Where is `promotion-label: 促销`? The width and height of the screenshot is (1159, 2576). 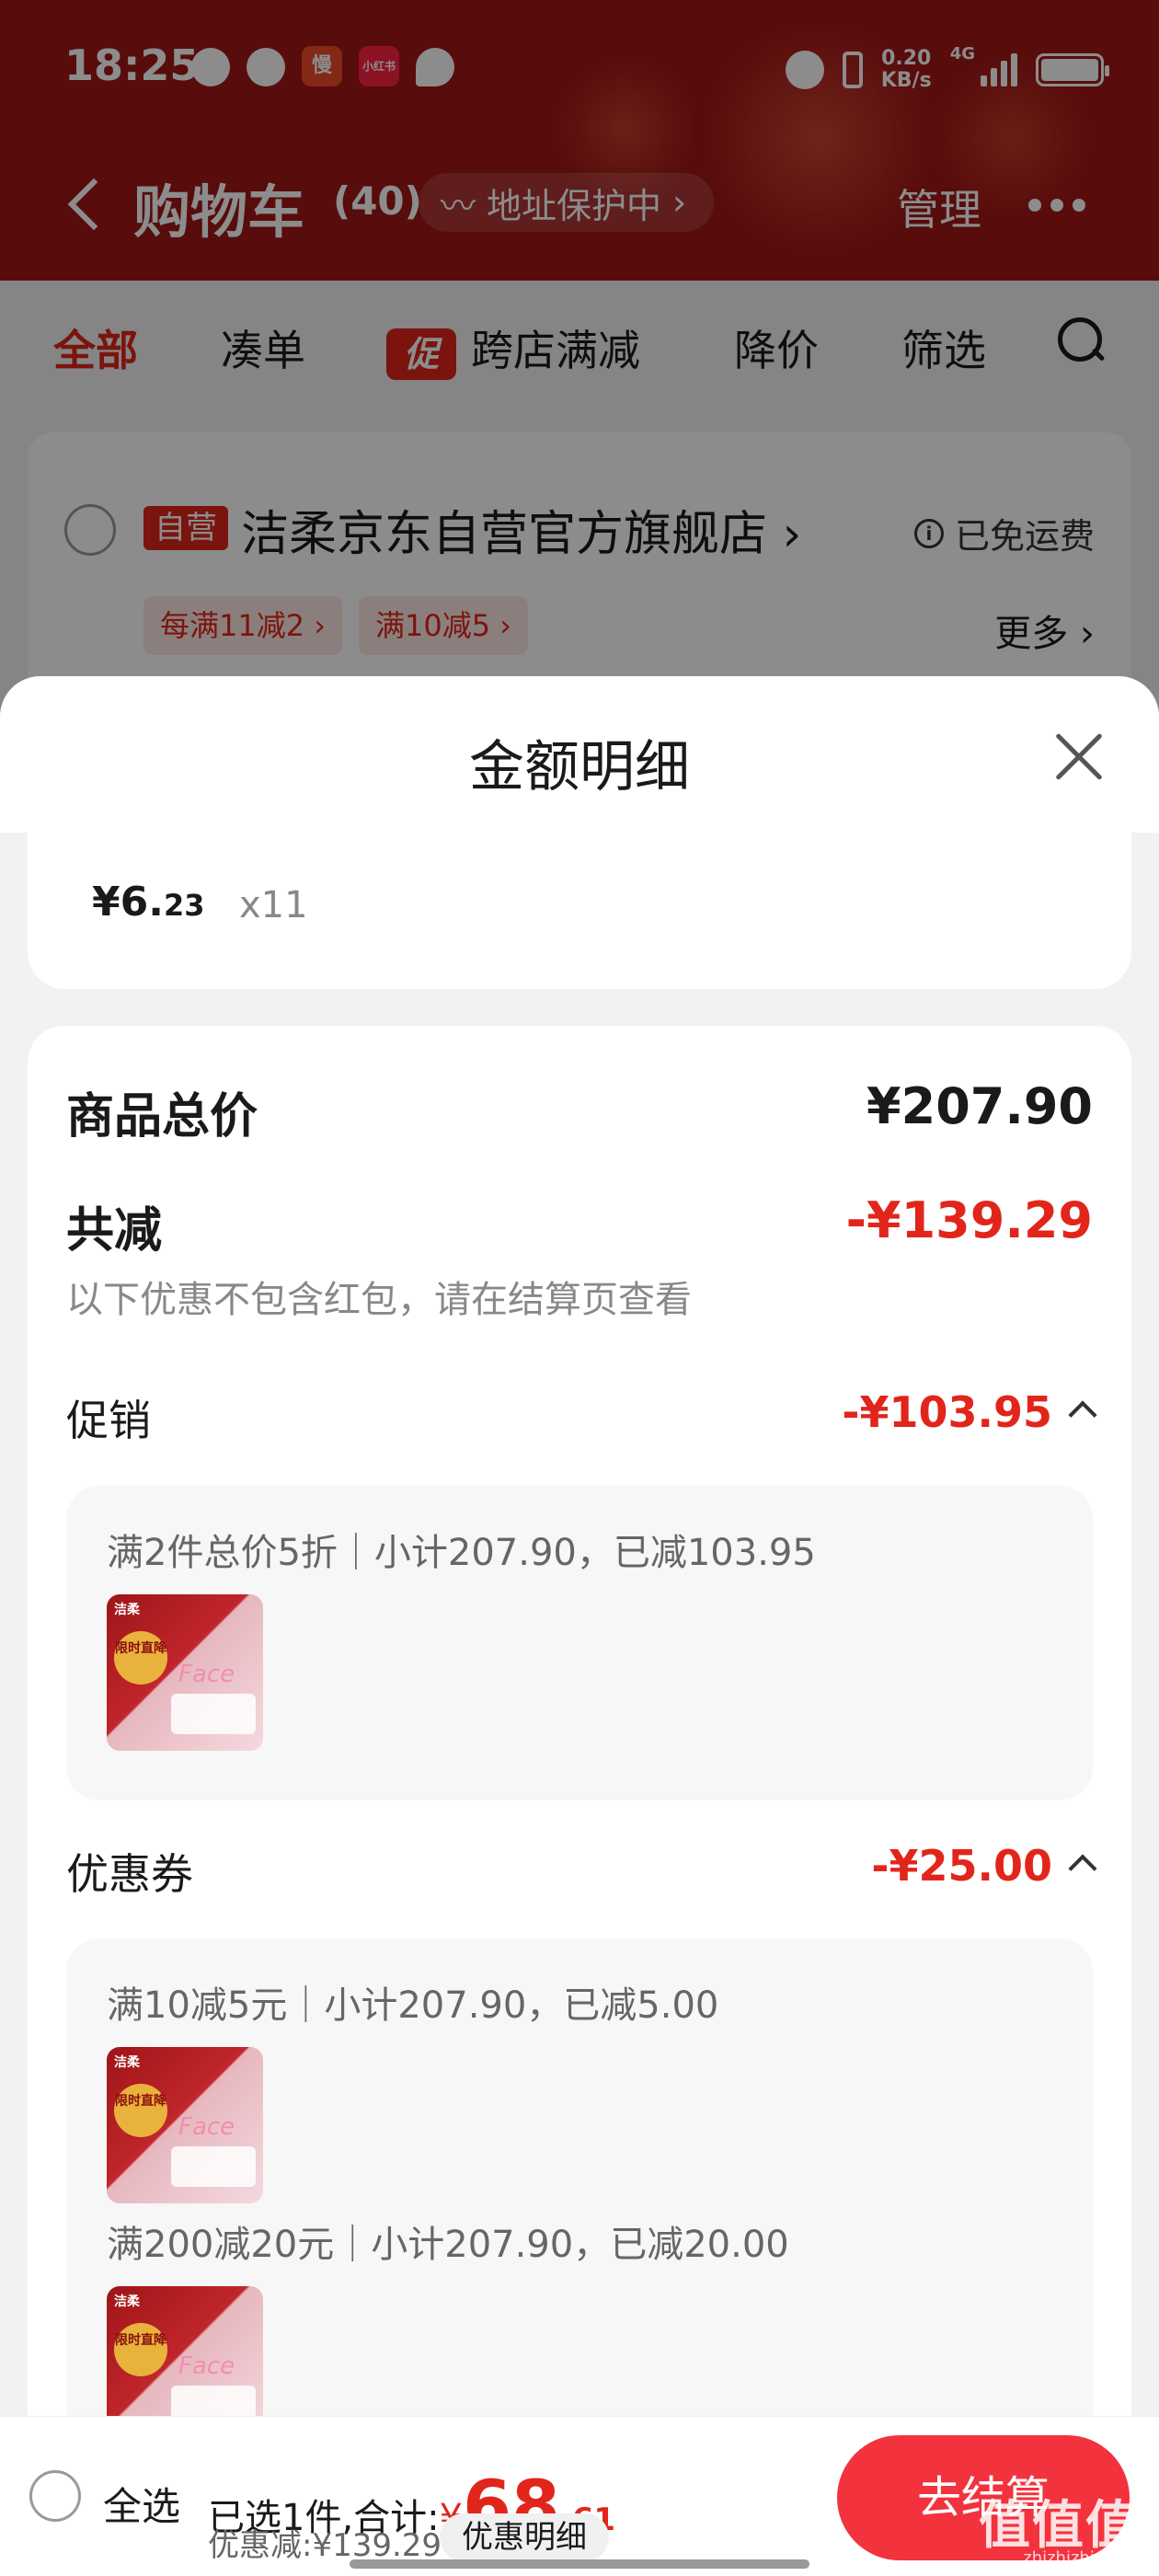 promotion-label: 促销 is located at coordinates (108, 1420).